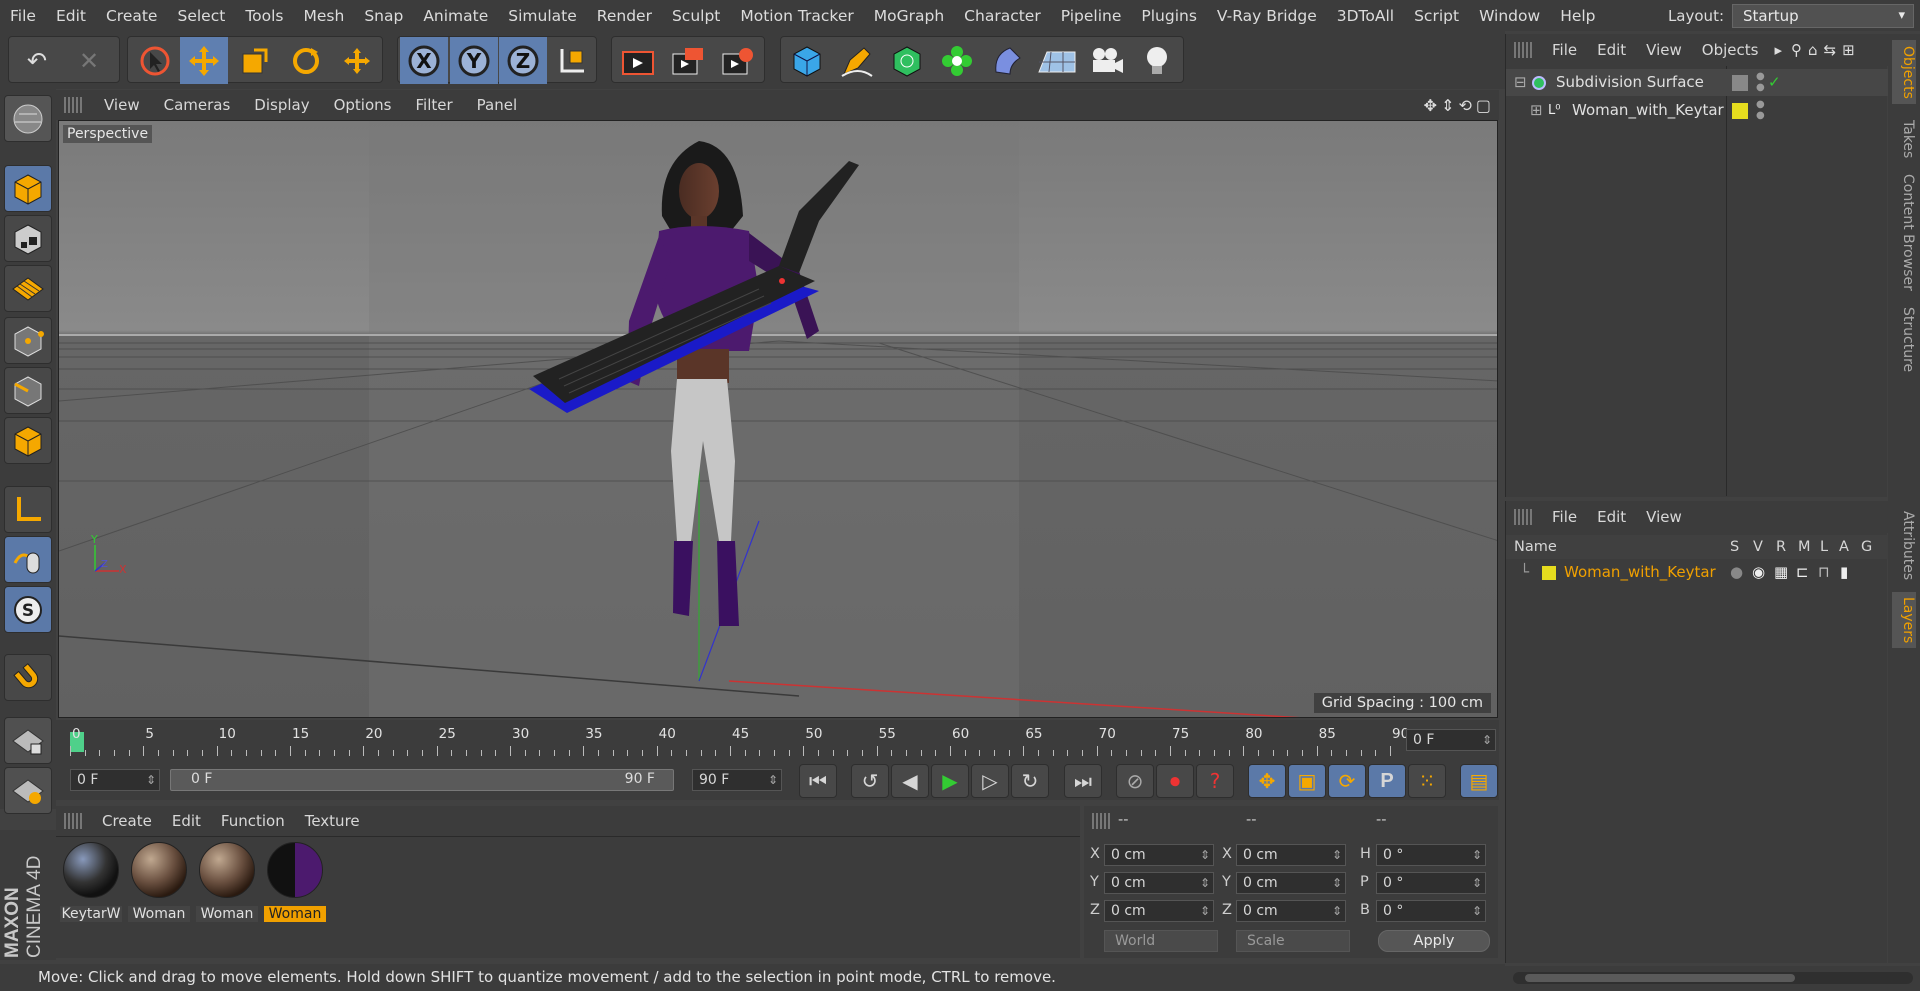  I want to click on timeline-ruler: 0 5 10 15 20 25 30 35 40 45 50 55 60 65 70 75 80 85 90 0 F, so click(777, 740).